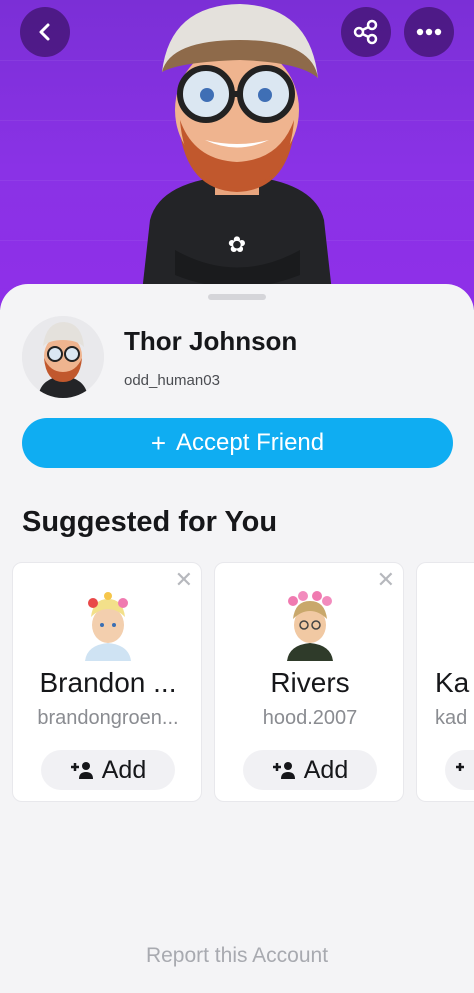 The image size is (474, 993). I want to click on add-friend-button, so click(459, 770).